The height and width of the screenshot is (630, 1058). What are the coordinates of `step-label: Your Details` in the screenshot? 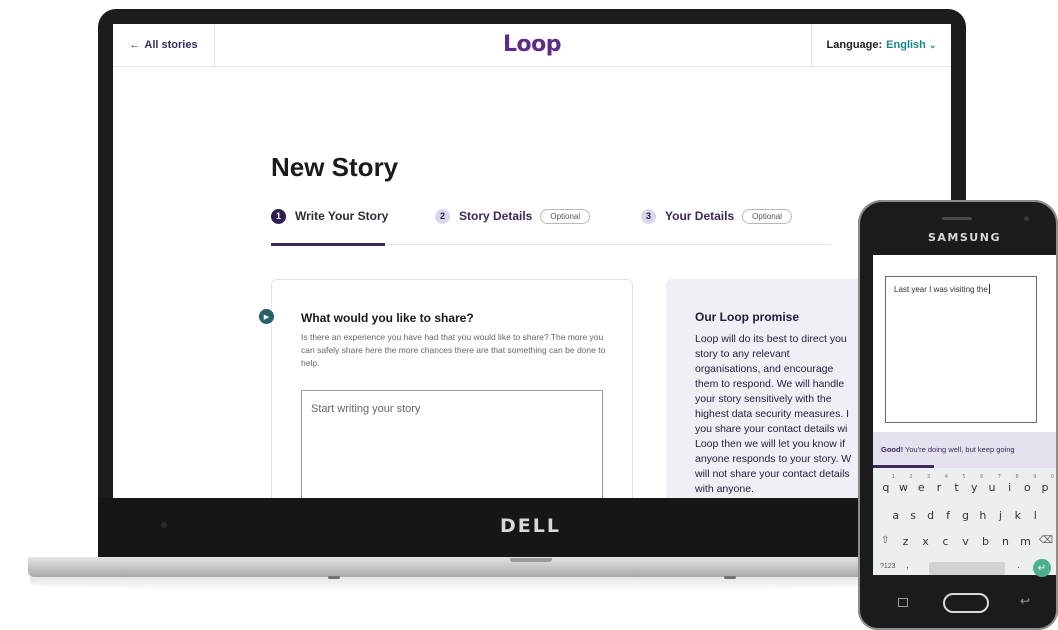 It's located at (700, 216).